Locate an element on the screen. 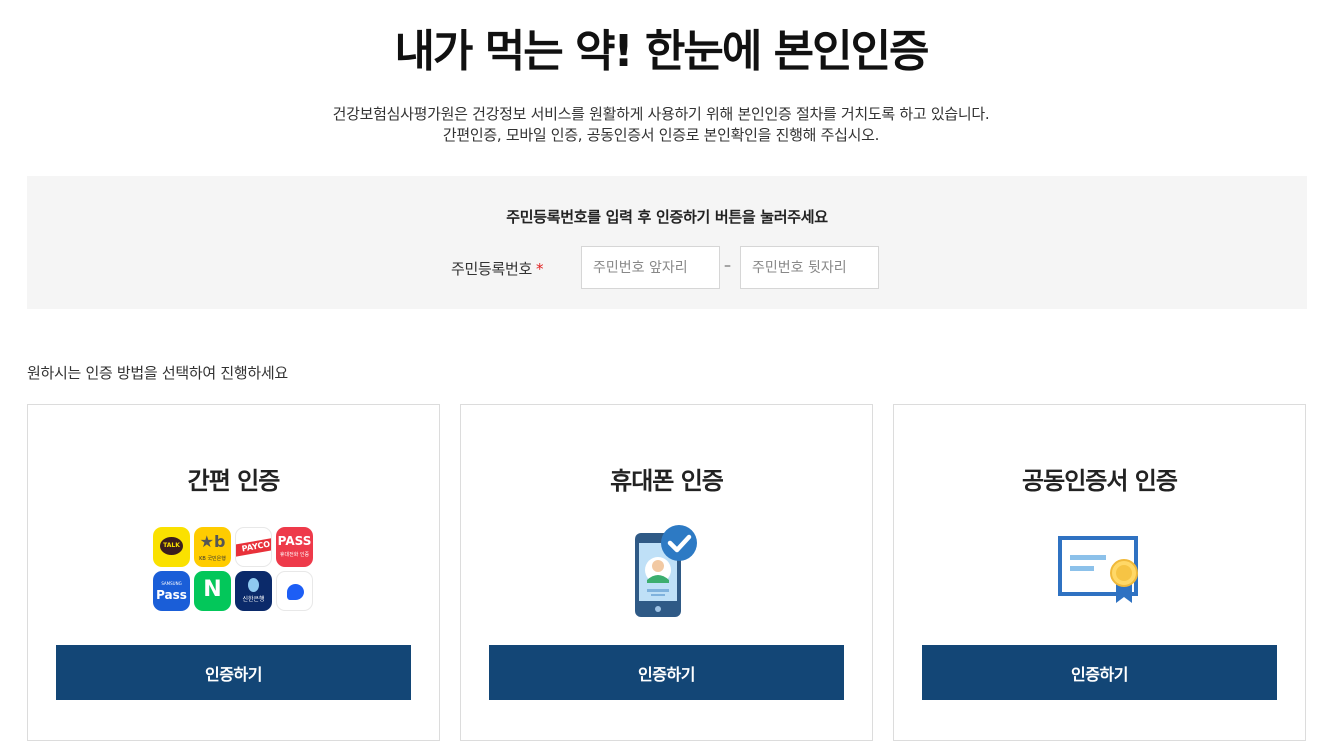 This screenshot has width=1322, height=756. samsung-pass-icon: SAMSUNG Pass is located at coordinates (171, 591).